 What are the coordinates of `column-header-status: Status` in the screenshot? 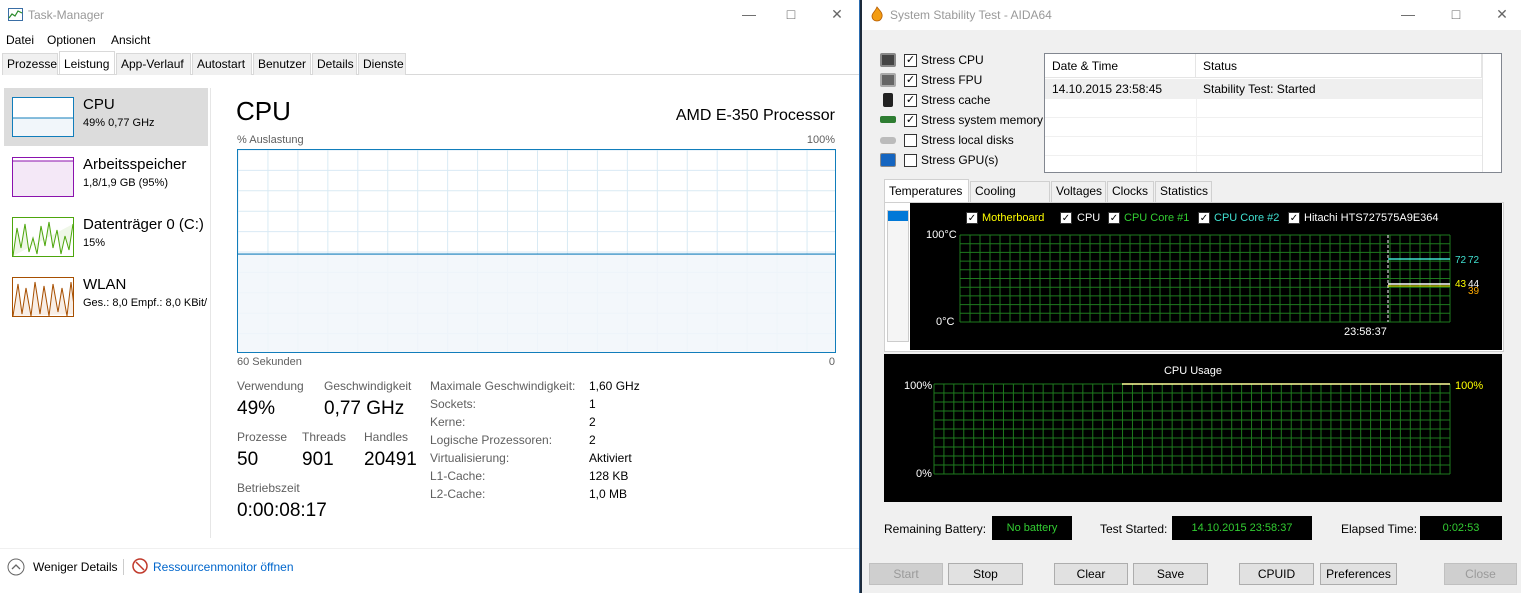 It's located at (1339, 66).